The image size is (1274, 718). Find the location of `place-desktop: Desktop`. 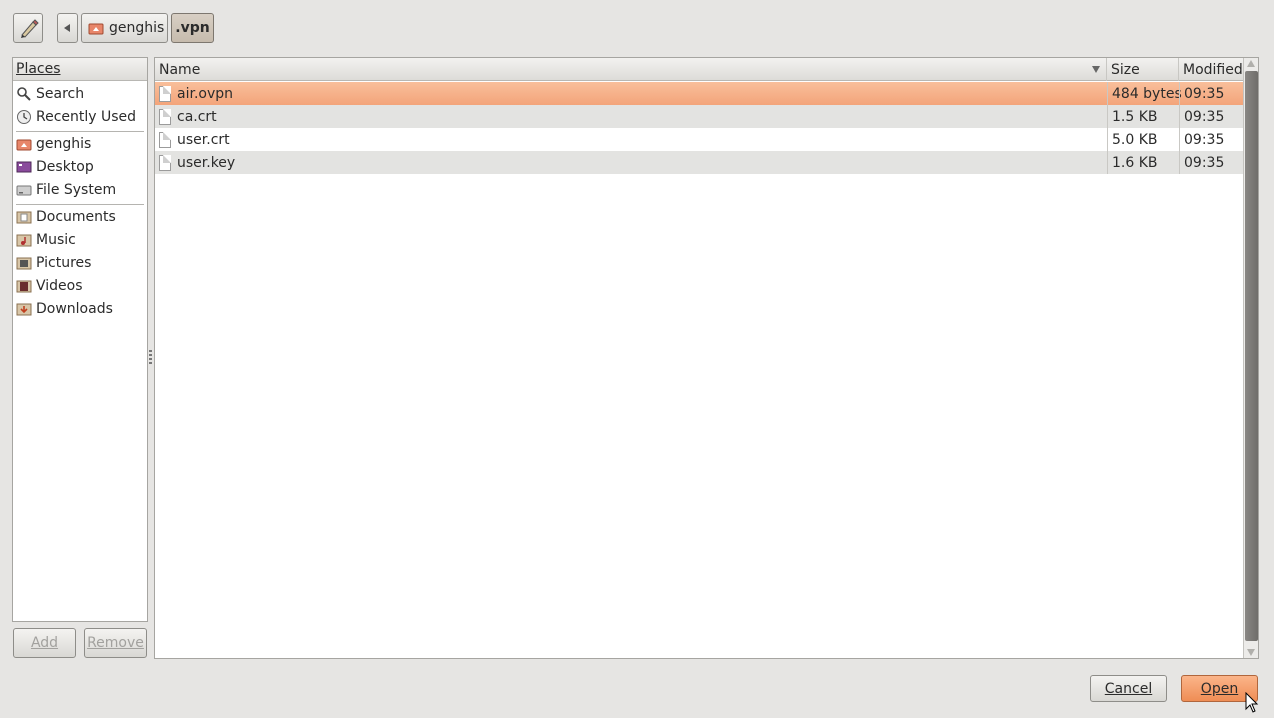

place-desktop: Desktop is located at coordinates (80, 166).